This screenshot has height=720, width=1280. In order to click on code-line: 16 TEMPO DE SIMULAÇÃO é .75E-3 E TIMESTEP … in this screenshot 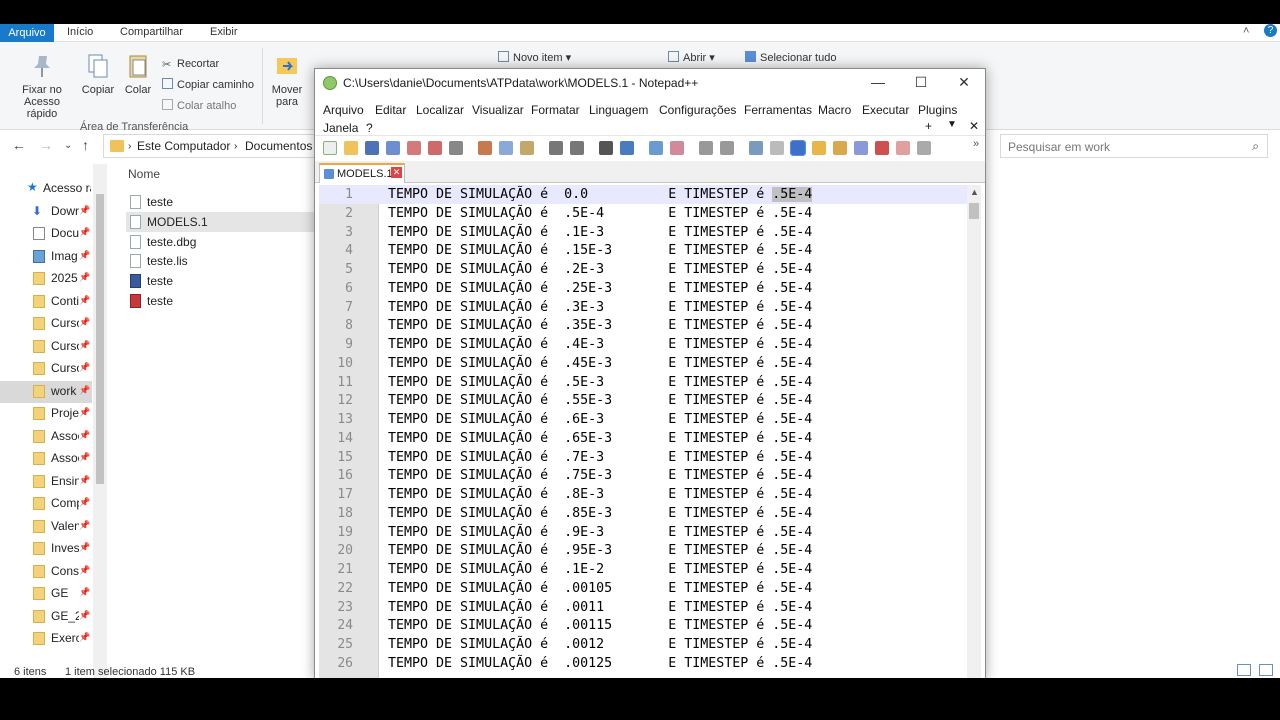, I will do `click(643, 475)`.